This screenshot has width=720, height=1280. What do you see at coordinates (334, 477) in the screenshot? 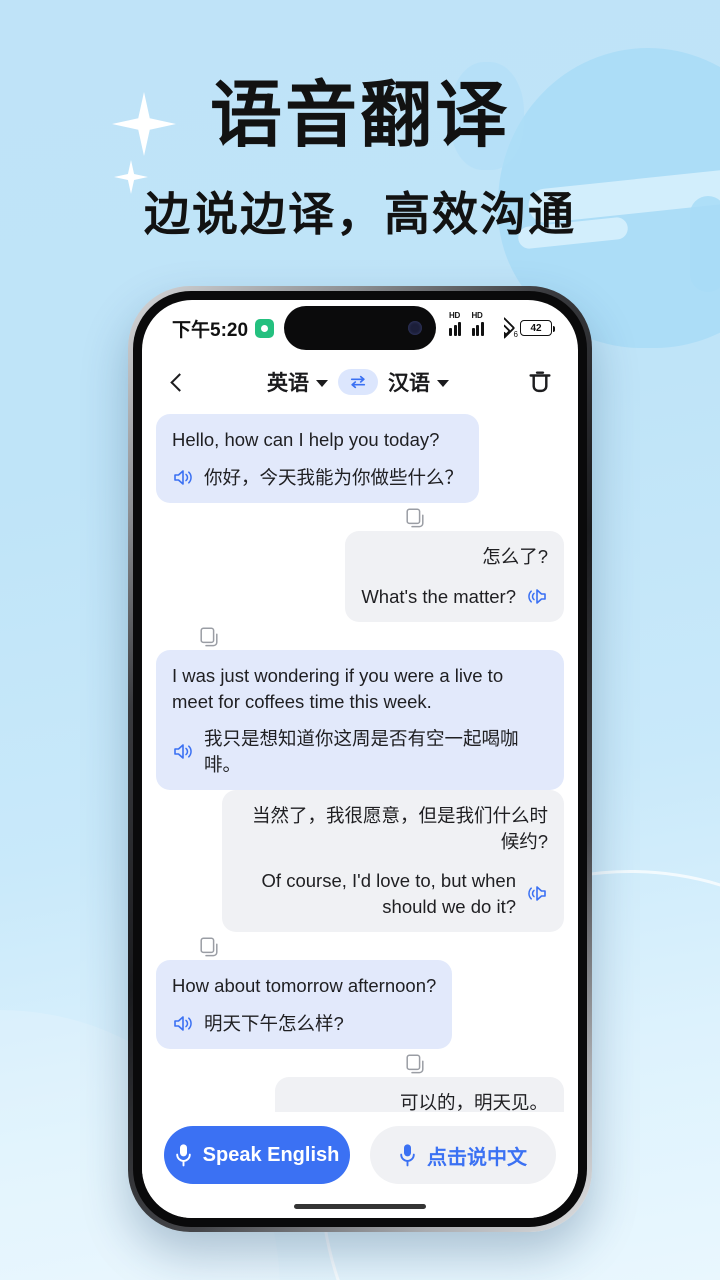
I see `message-translation-text: 你好，今天我能为你做些什么？` at bounding box center [334, 477].